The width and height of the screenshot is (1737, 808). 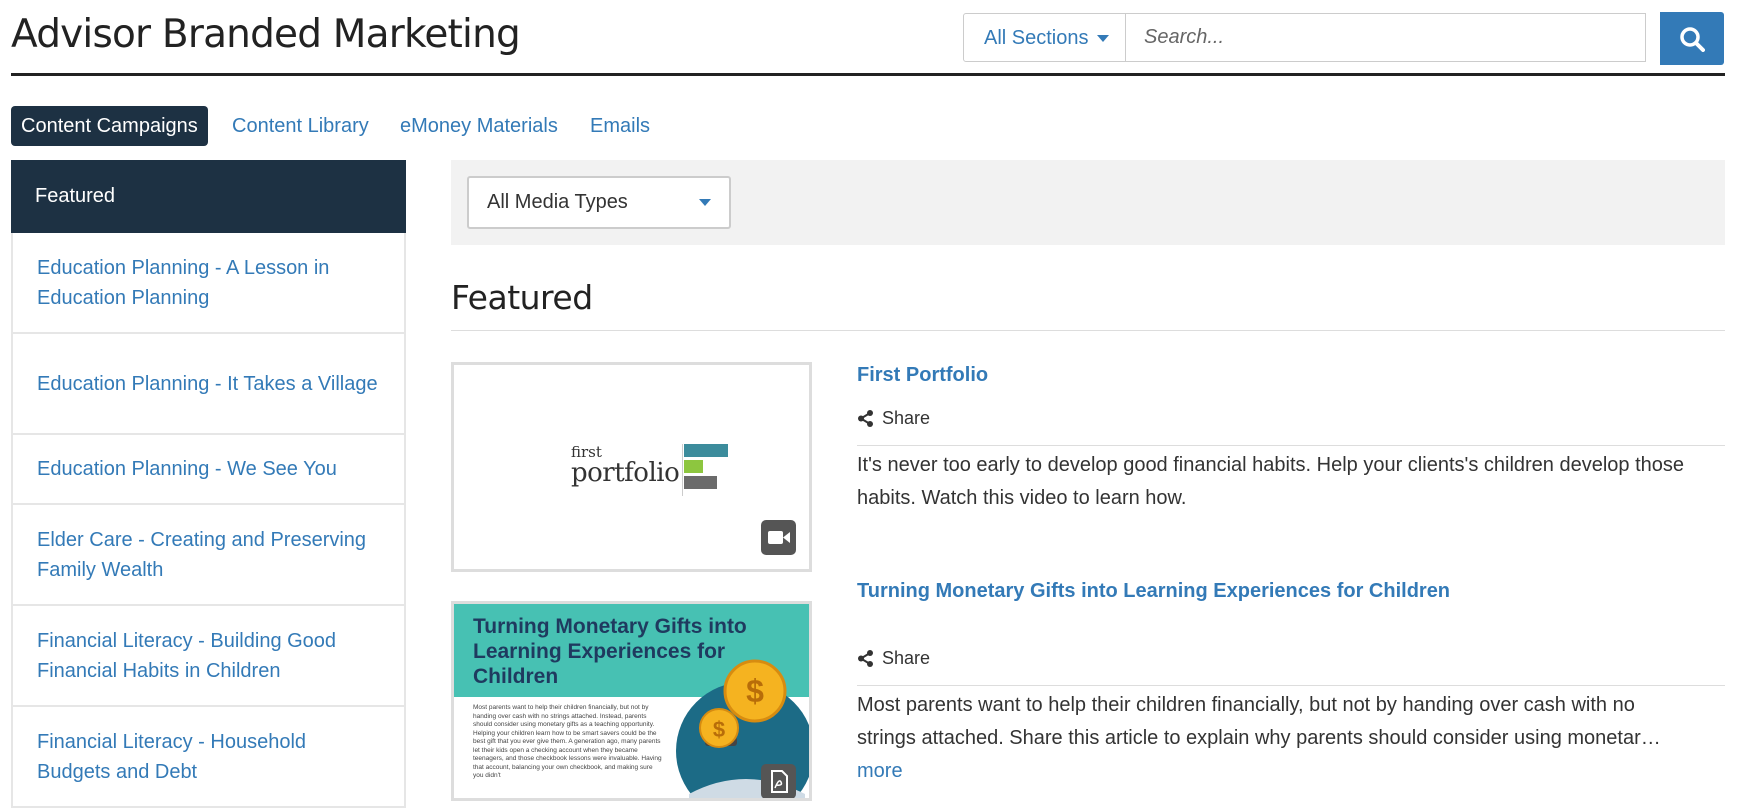 I want to click on sidebar-item: Education Planning - It Takes a Village, so click(x=208, y=384).